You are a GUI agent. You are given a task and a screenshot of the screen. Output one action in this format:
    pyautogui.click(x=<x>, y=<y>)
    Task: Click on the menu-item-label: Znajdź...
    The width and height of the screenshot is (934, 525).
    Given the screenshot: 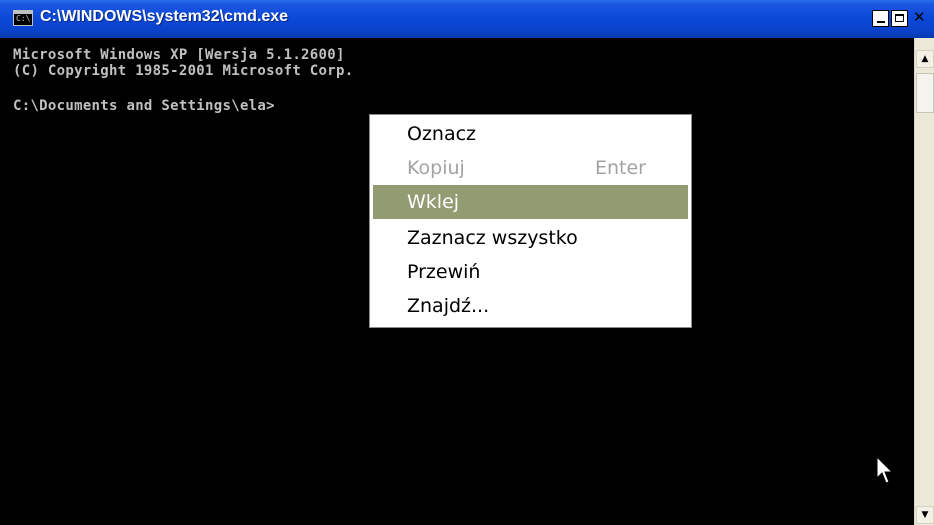 What is the action you would take?
    pyautogui.click(x=448, y=306)
    